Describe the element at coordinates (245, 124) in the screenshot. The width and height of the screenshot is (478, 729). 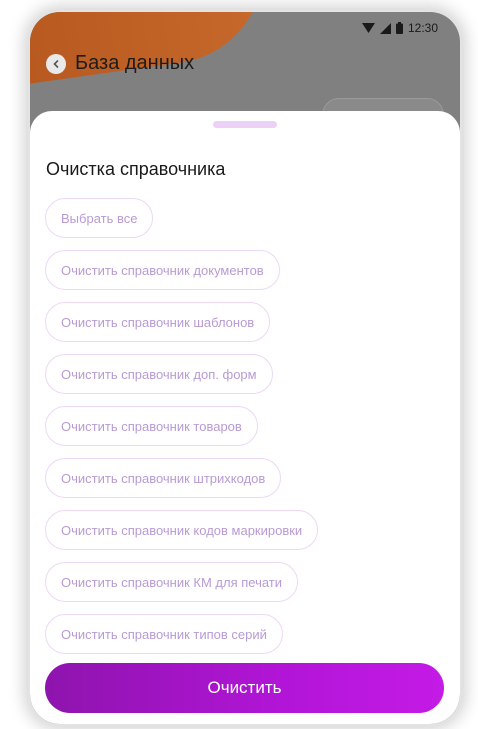
I see `sheet-drag-handle` at that location.